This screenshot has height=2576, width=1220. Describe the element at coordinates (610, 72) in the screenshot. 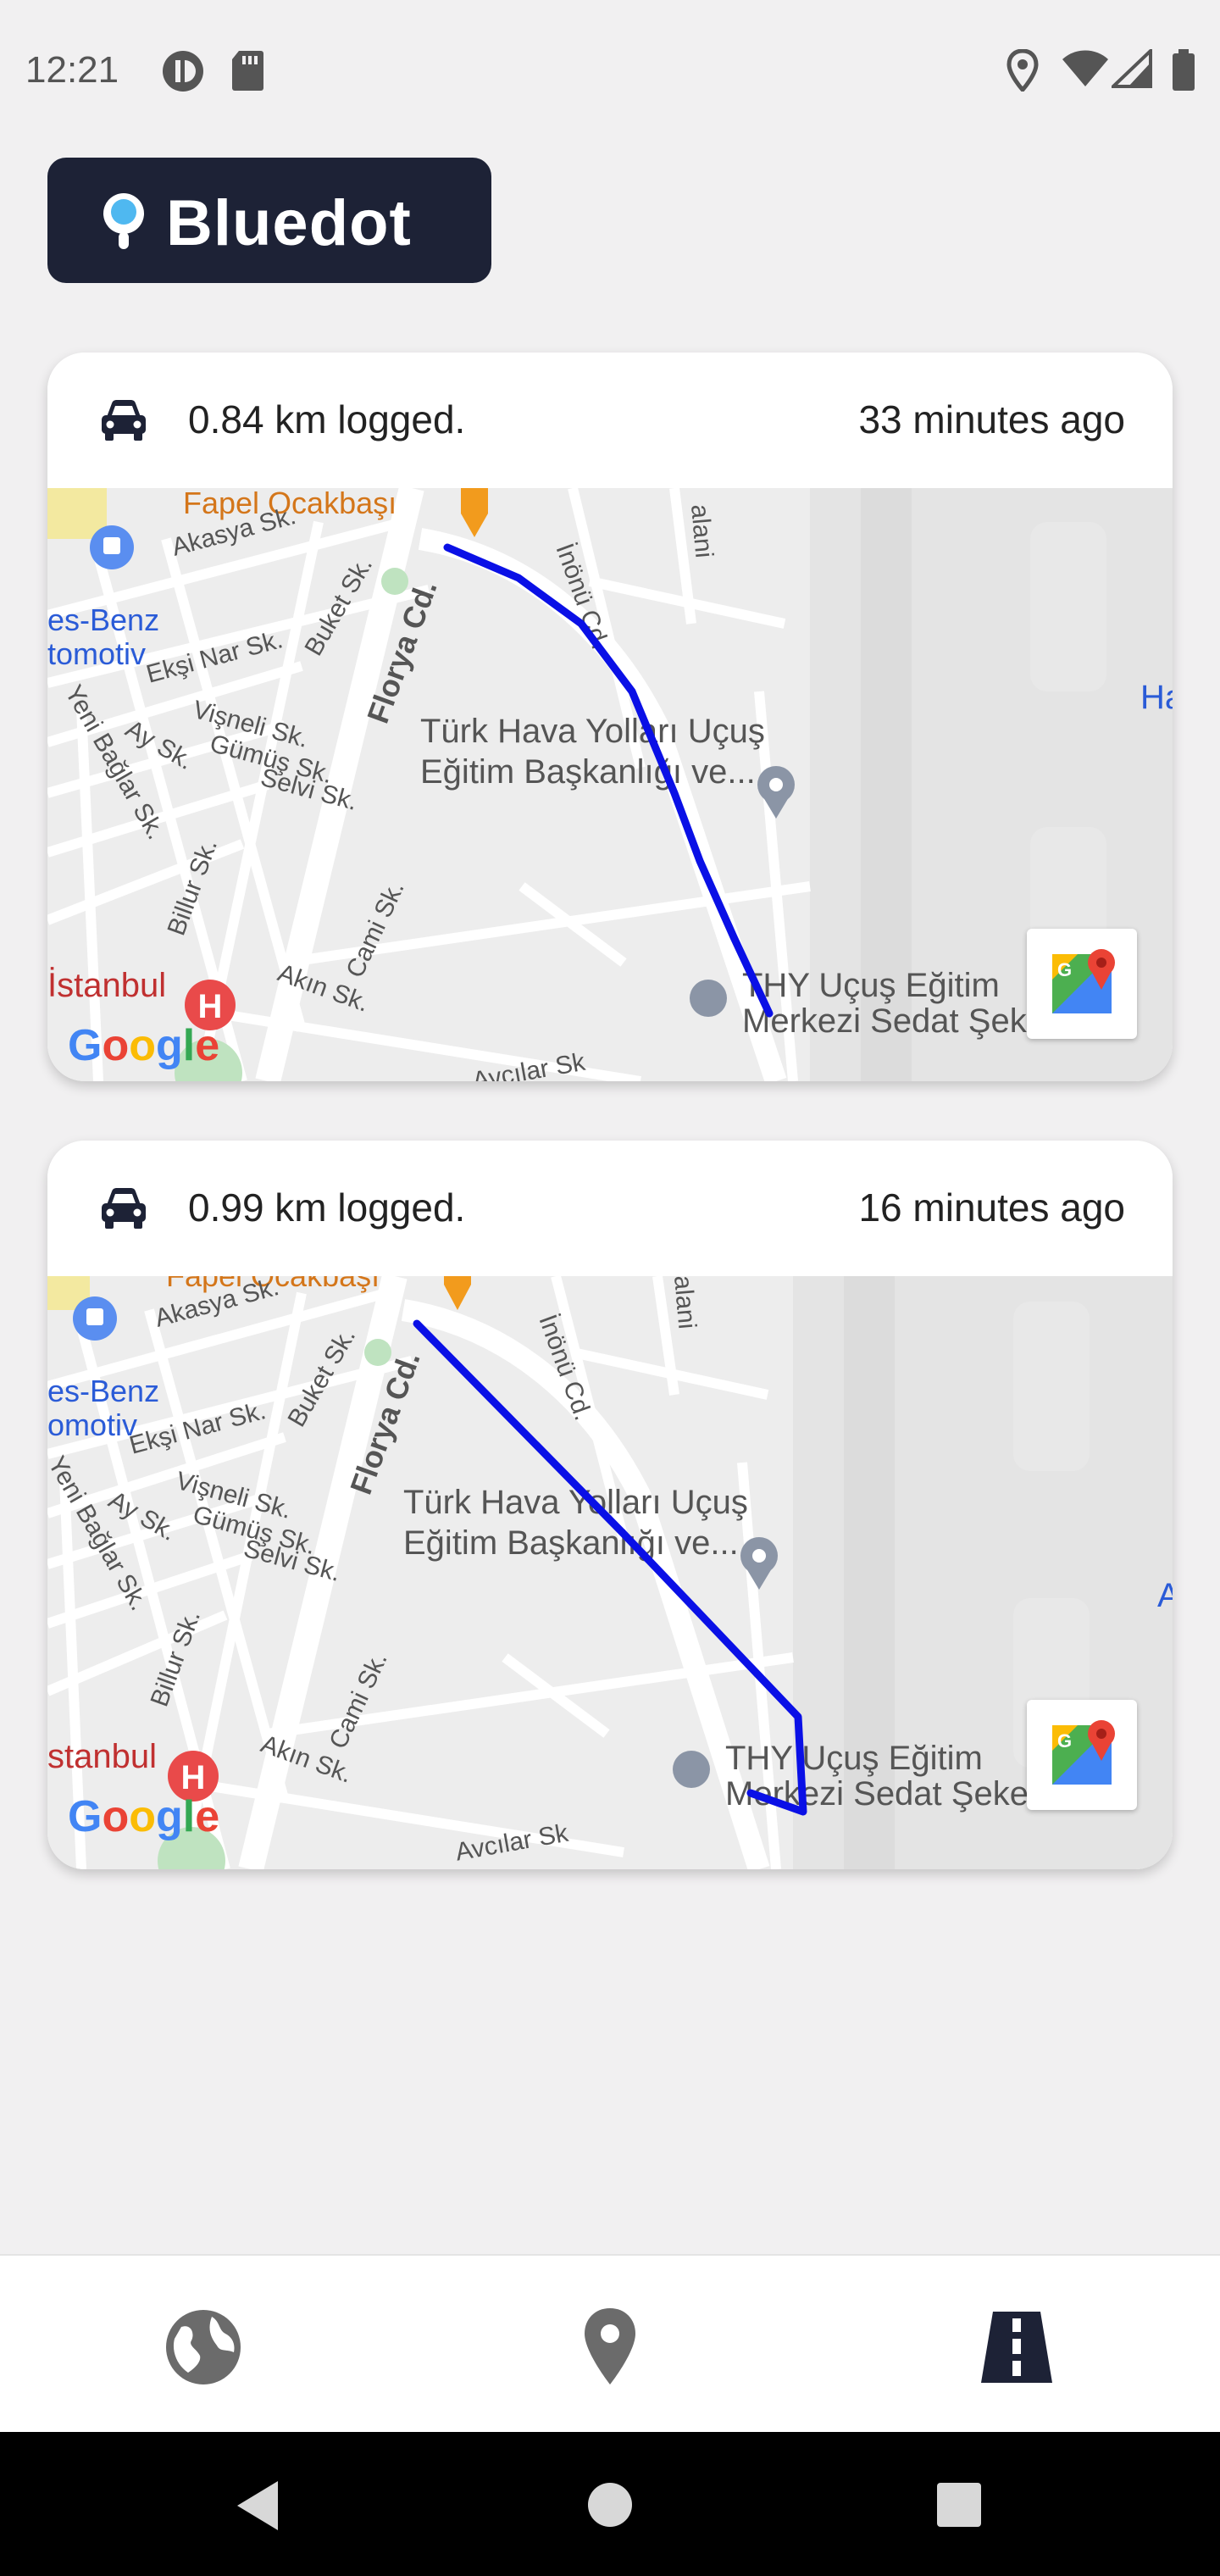

I see `status-bar: 12:21` at that location.